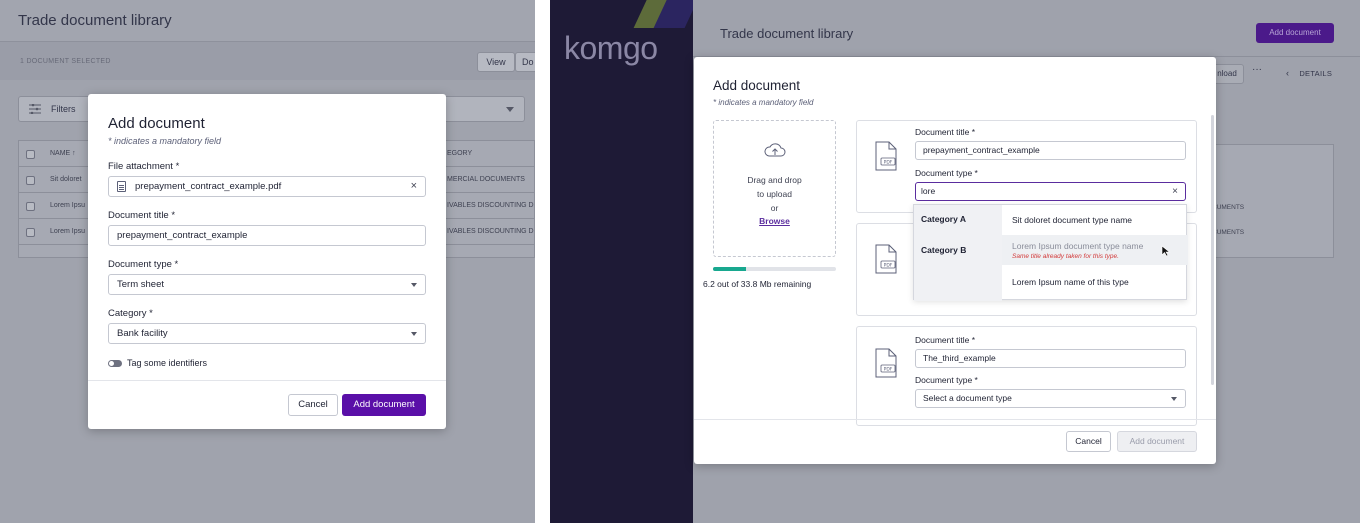 This screenshot has height=523, width=1360. Describe the element at coordinates (167, 363) in the screenshot. I see `tag-identifiers-label: Tag some identifiers` at that location.